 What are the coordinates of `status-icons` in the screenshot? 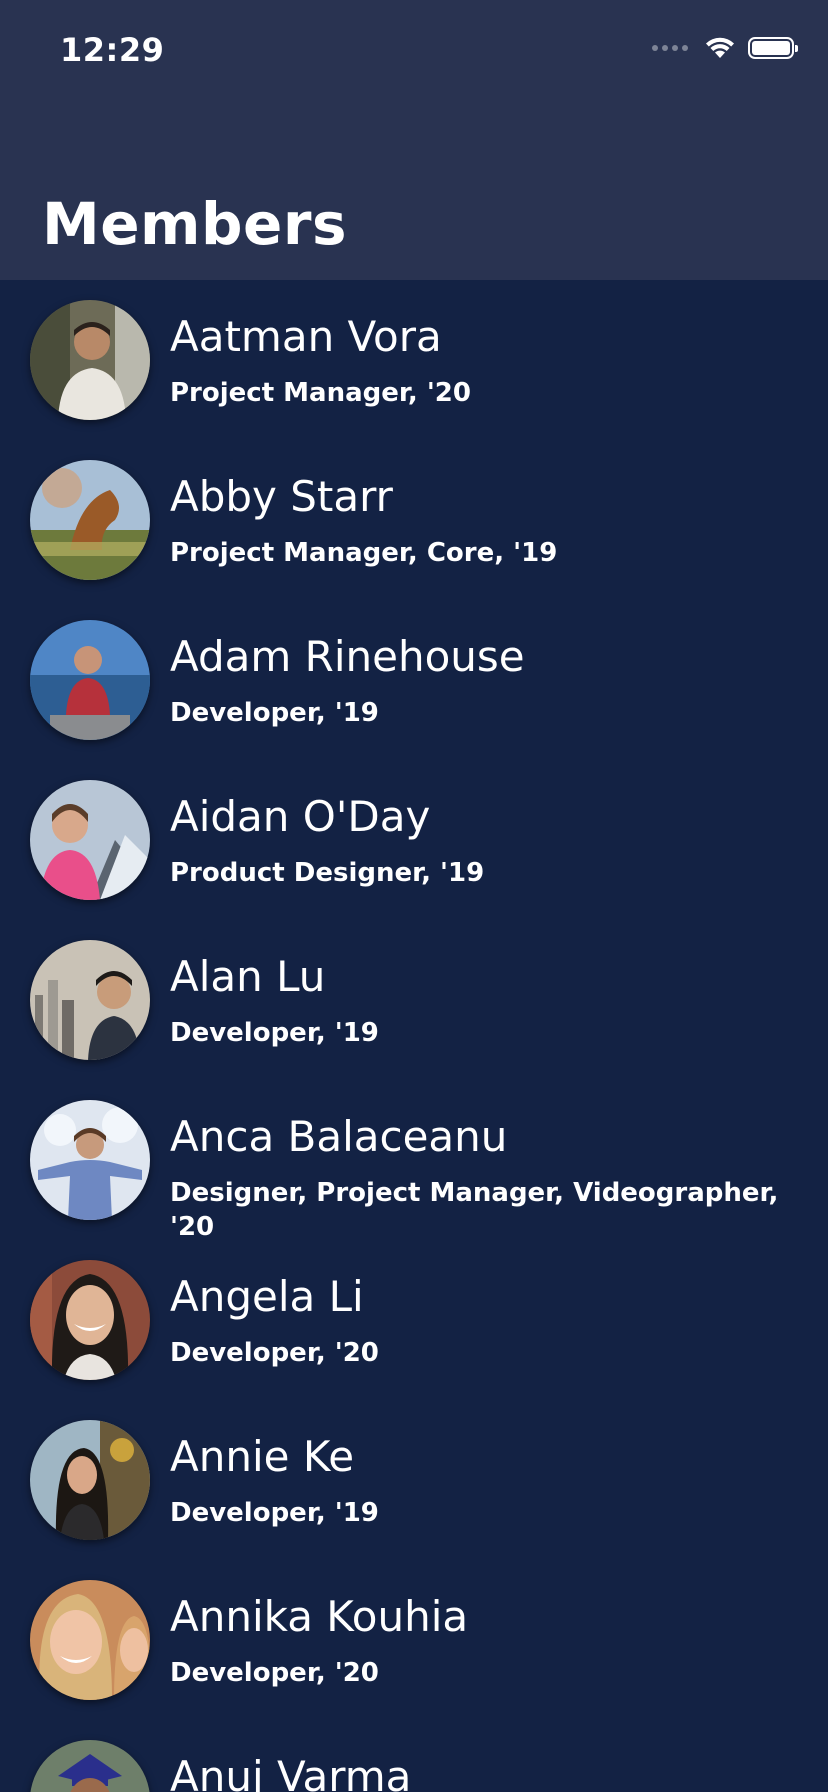 It's located at (725, 48).